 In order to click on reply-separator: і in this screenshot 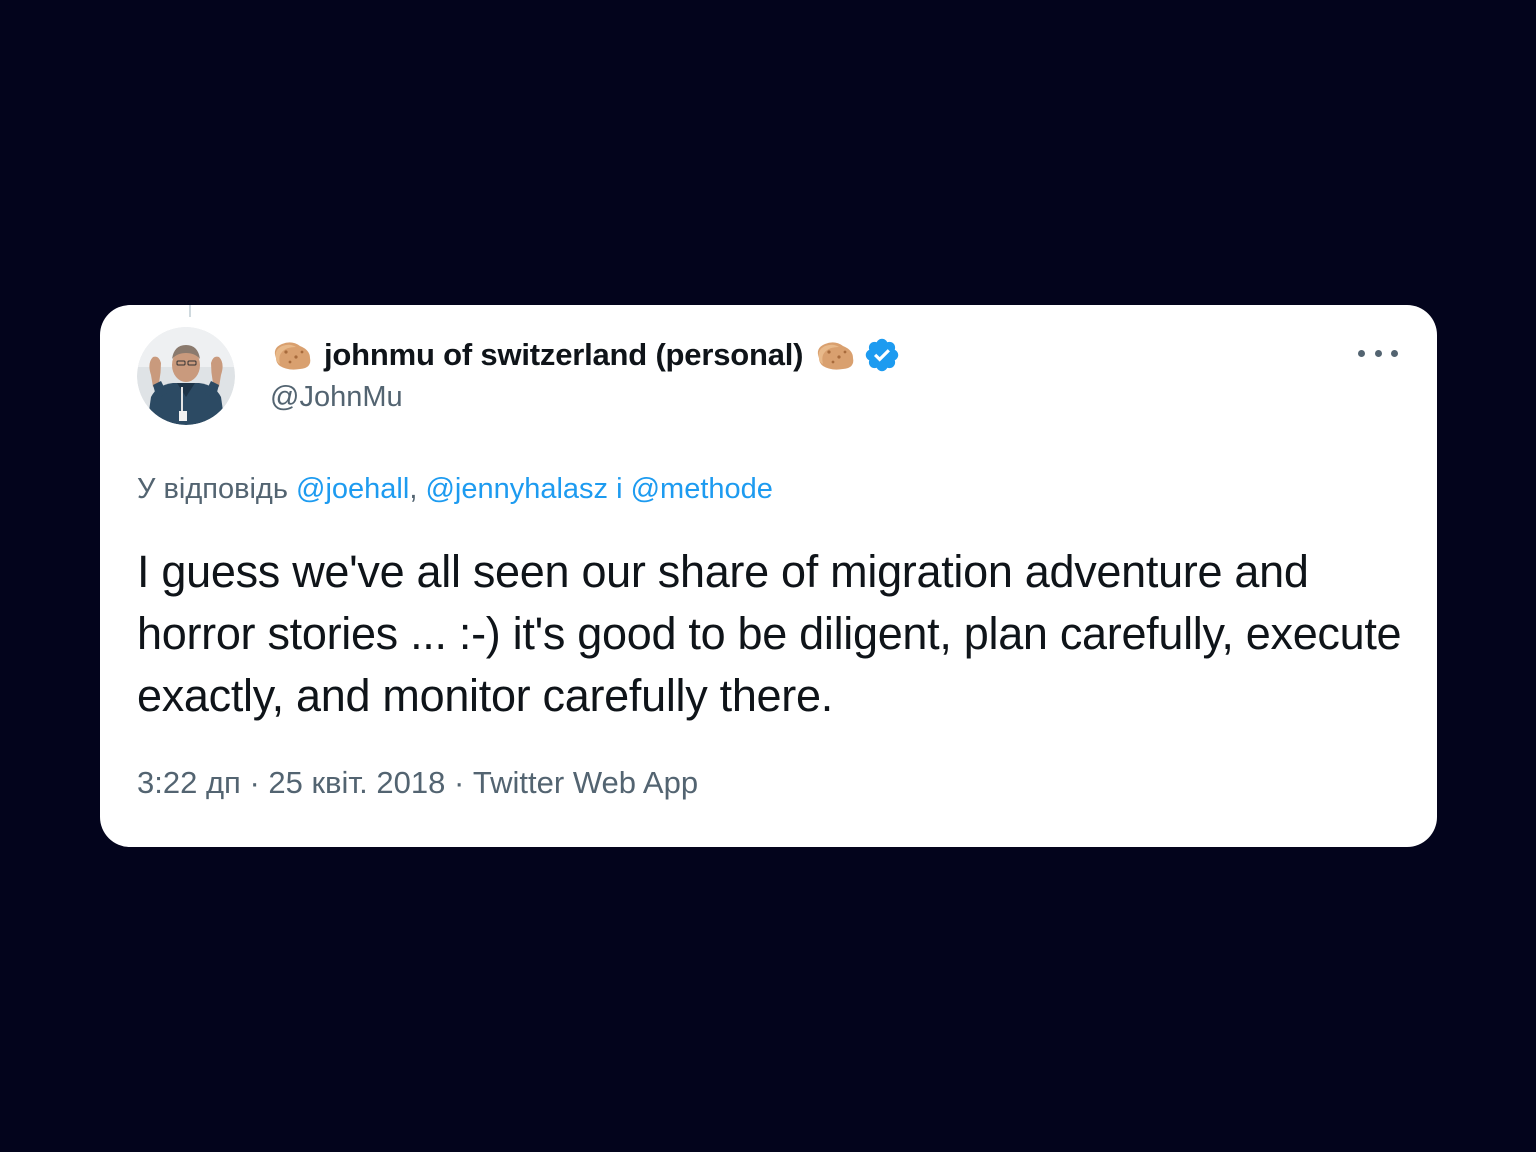, I will do `click(619, 489)`.